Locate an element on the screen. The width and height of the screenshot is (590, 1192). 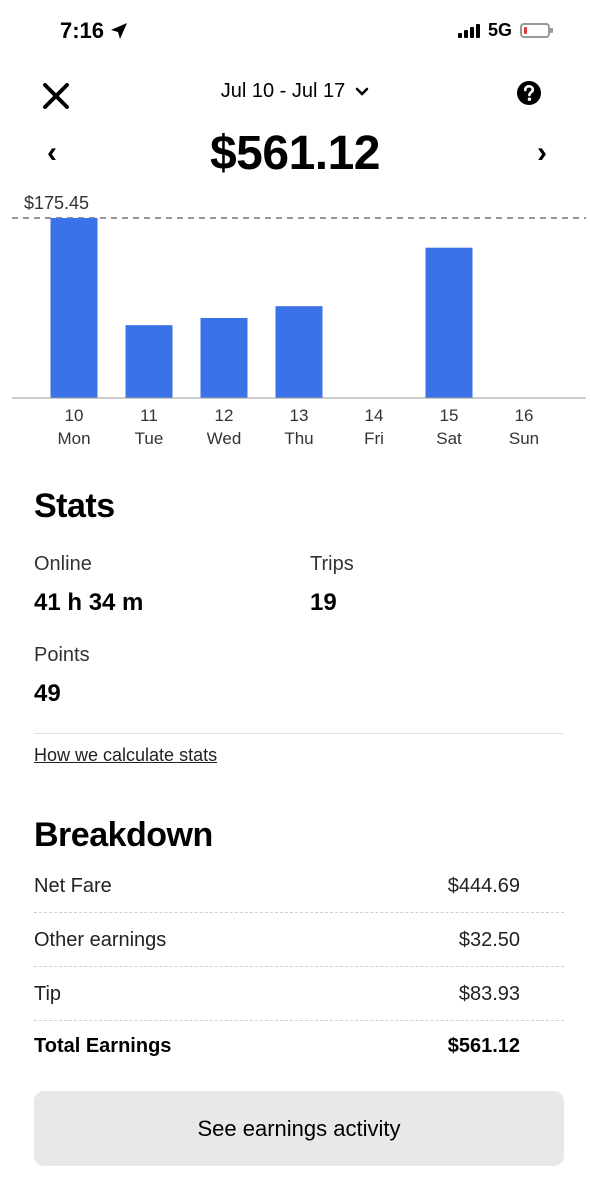
breakdown-total-label: Total Earnings is located at coordinates (103, 1046).